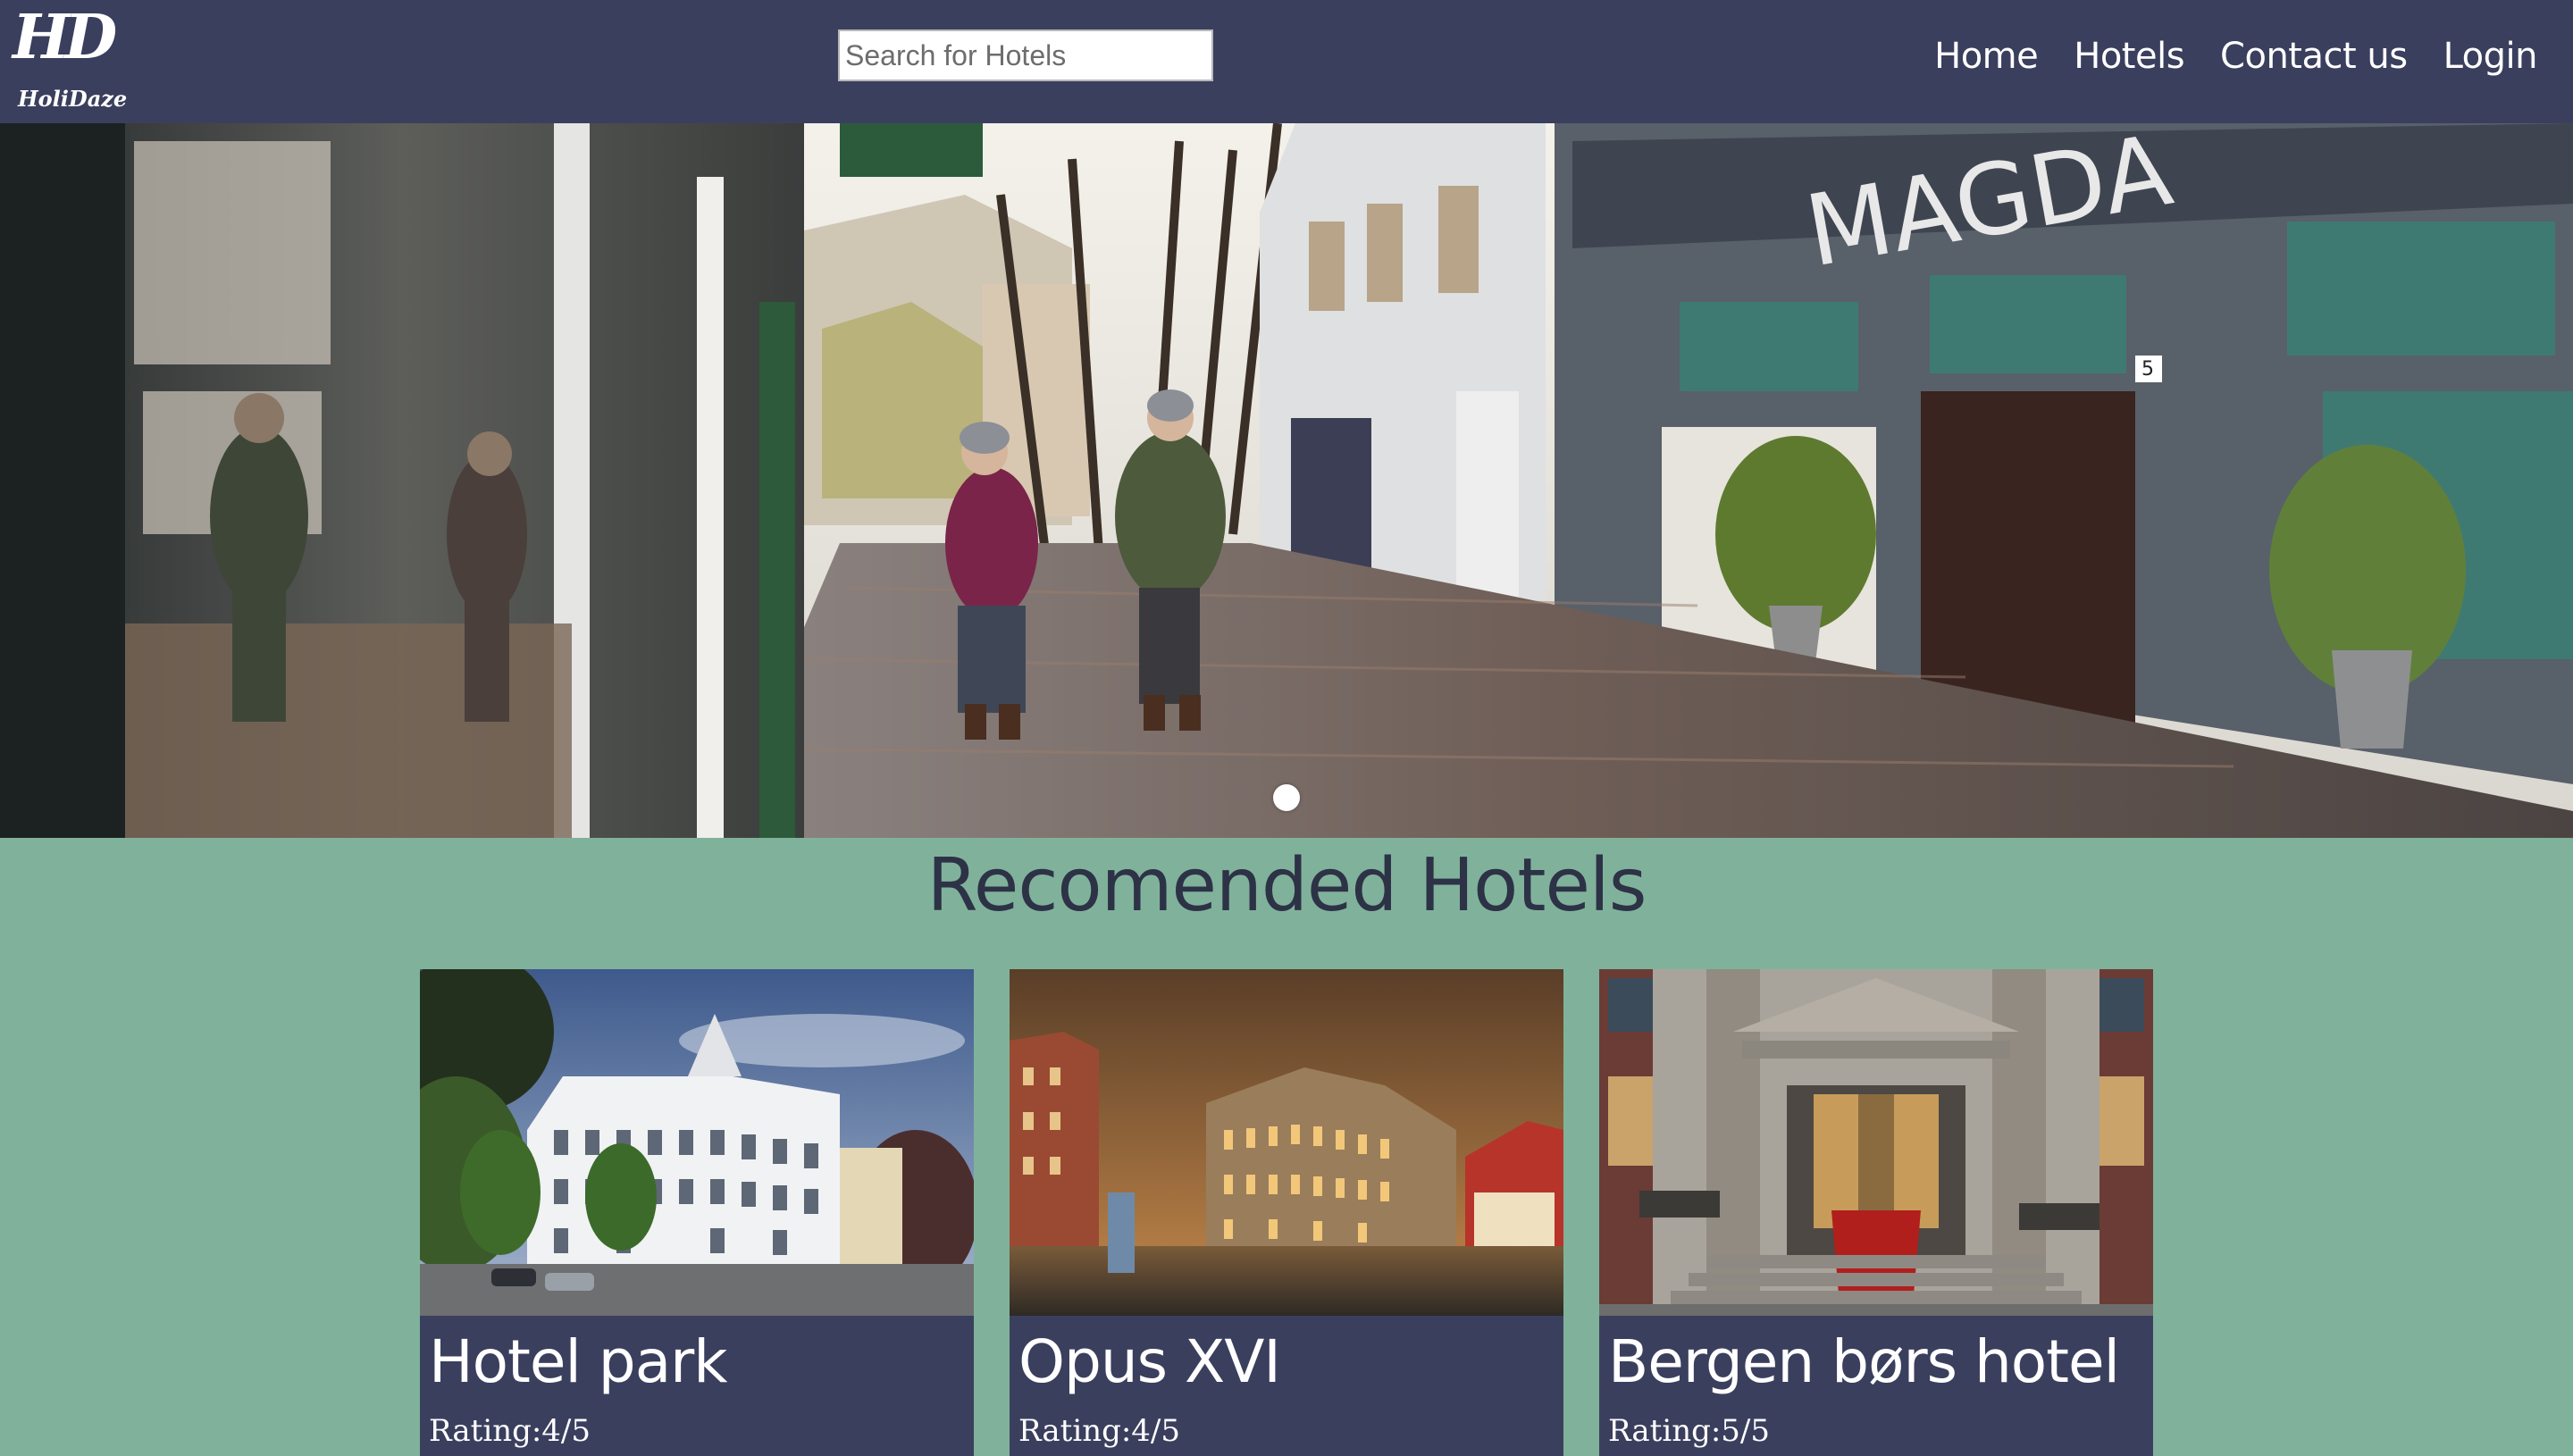 This screenshot has height=1456, width=2573. Describe the element at coordinates (2314, 56) in the screenshot. I see `nav-link-contact: Contact us` at that location.